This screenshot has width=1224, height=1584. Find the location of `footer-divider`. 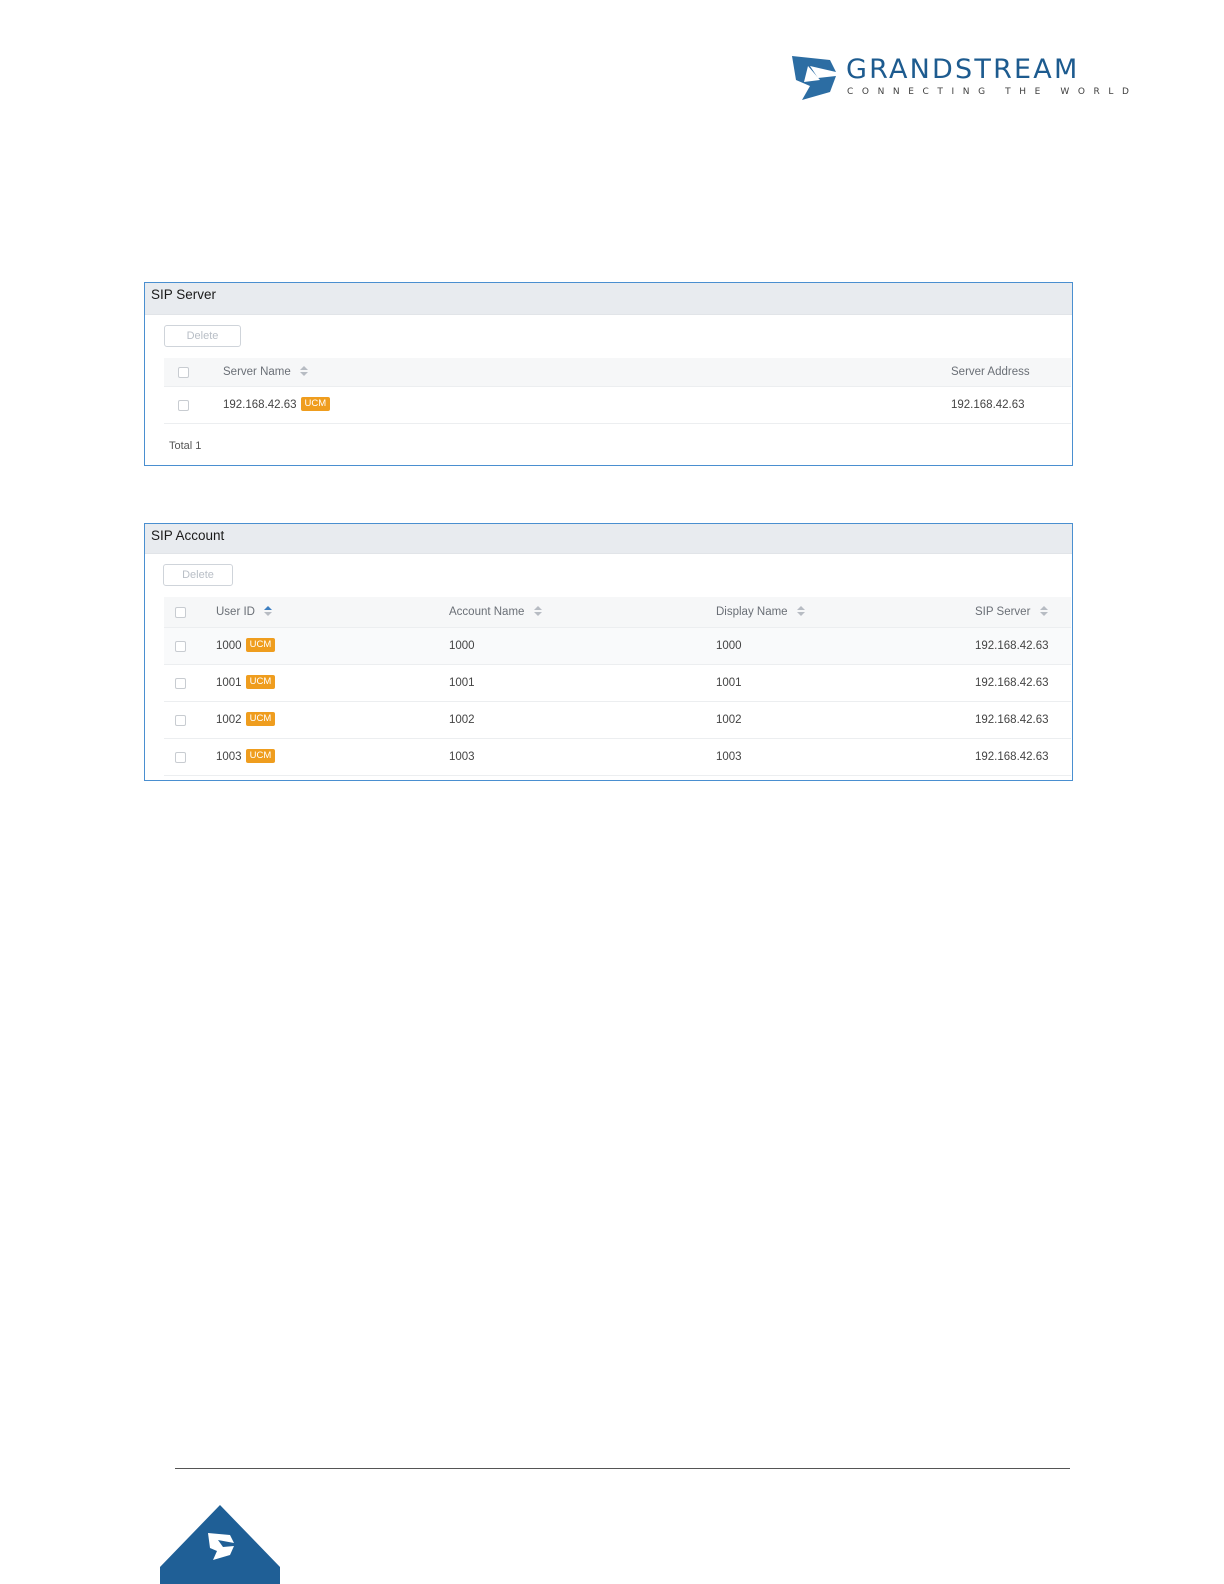

footer-divider is located at coordinates (622, 1468).